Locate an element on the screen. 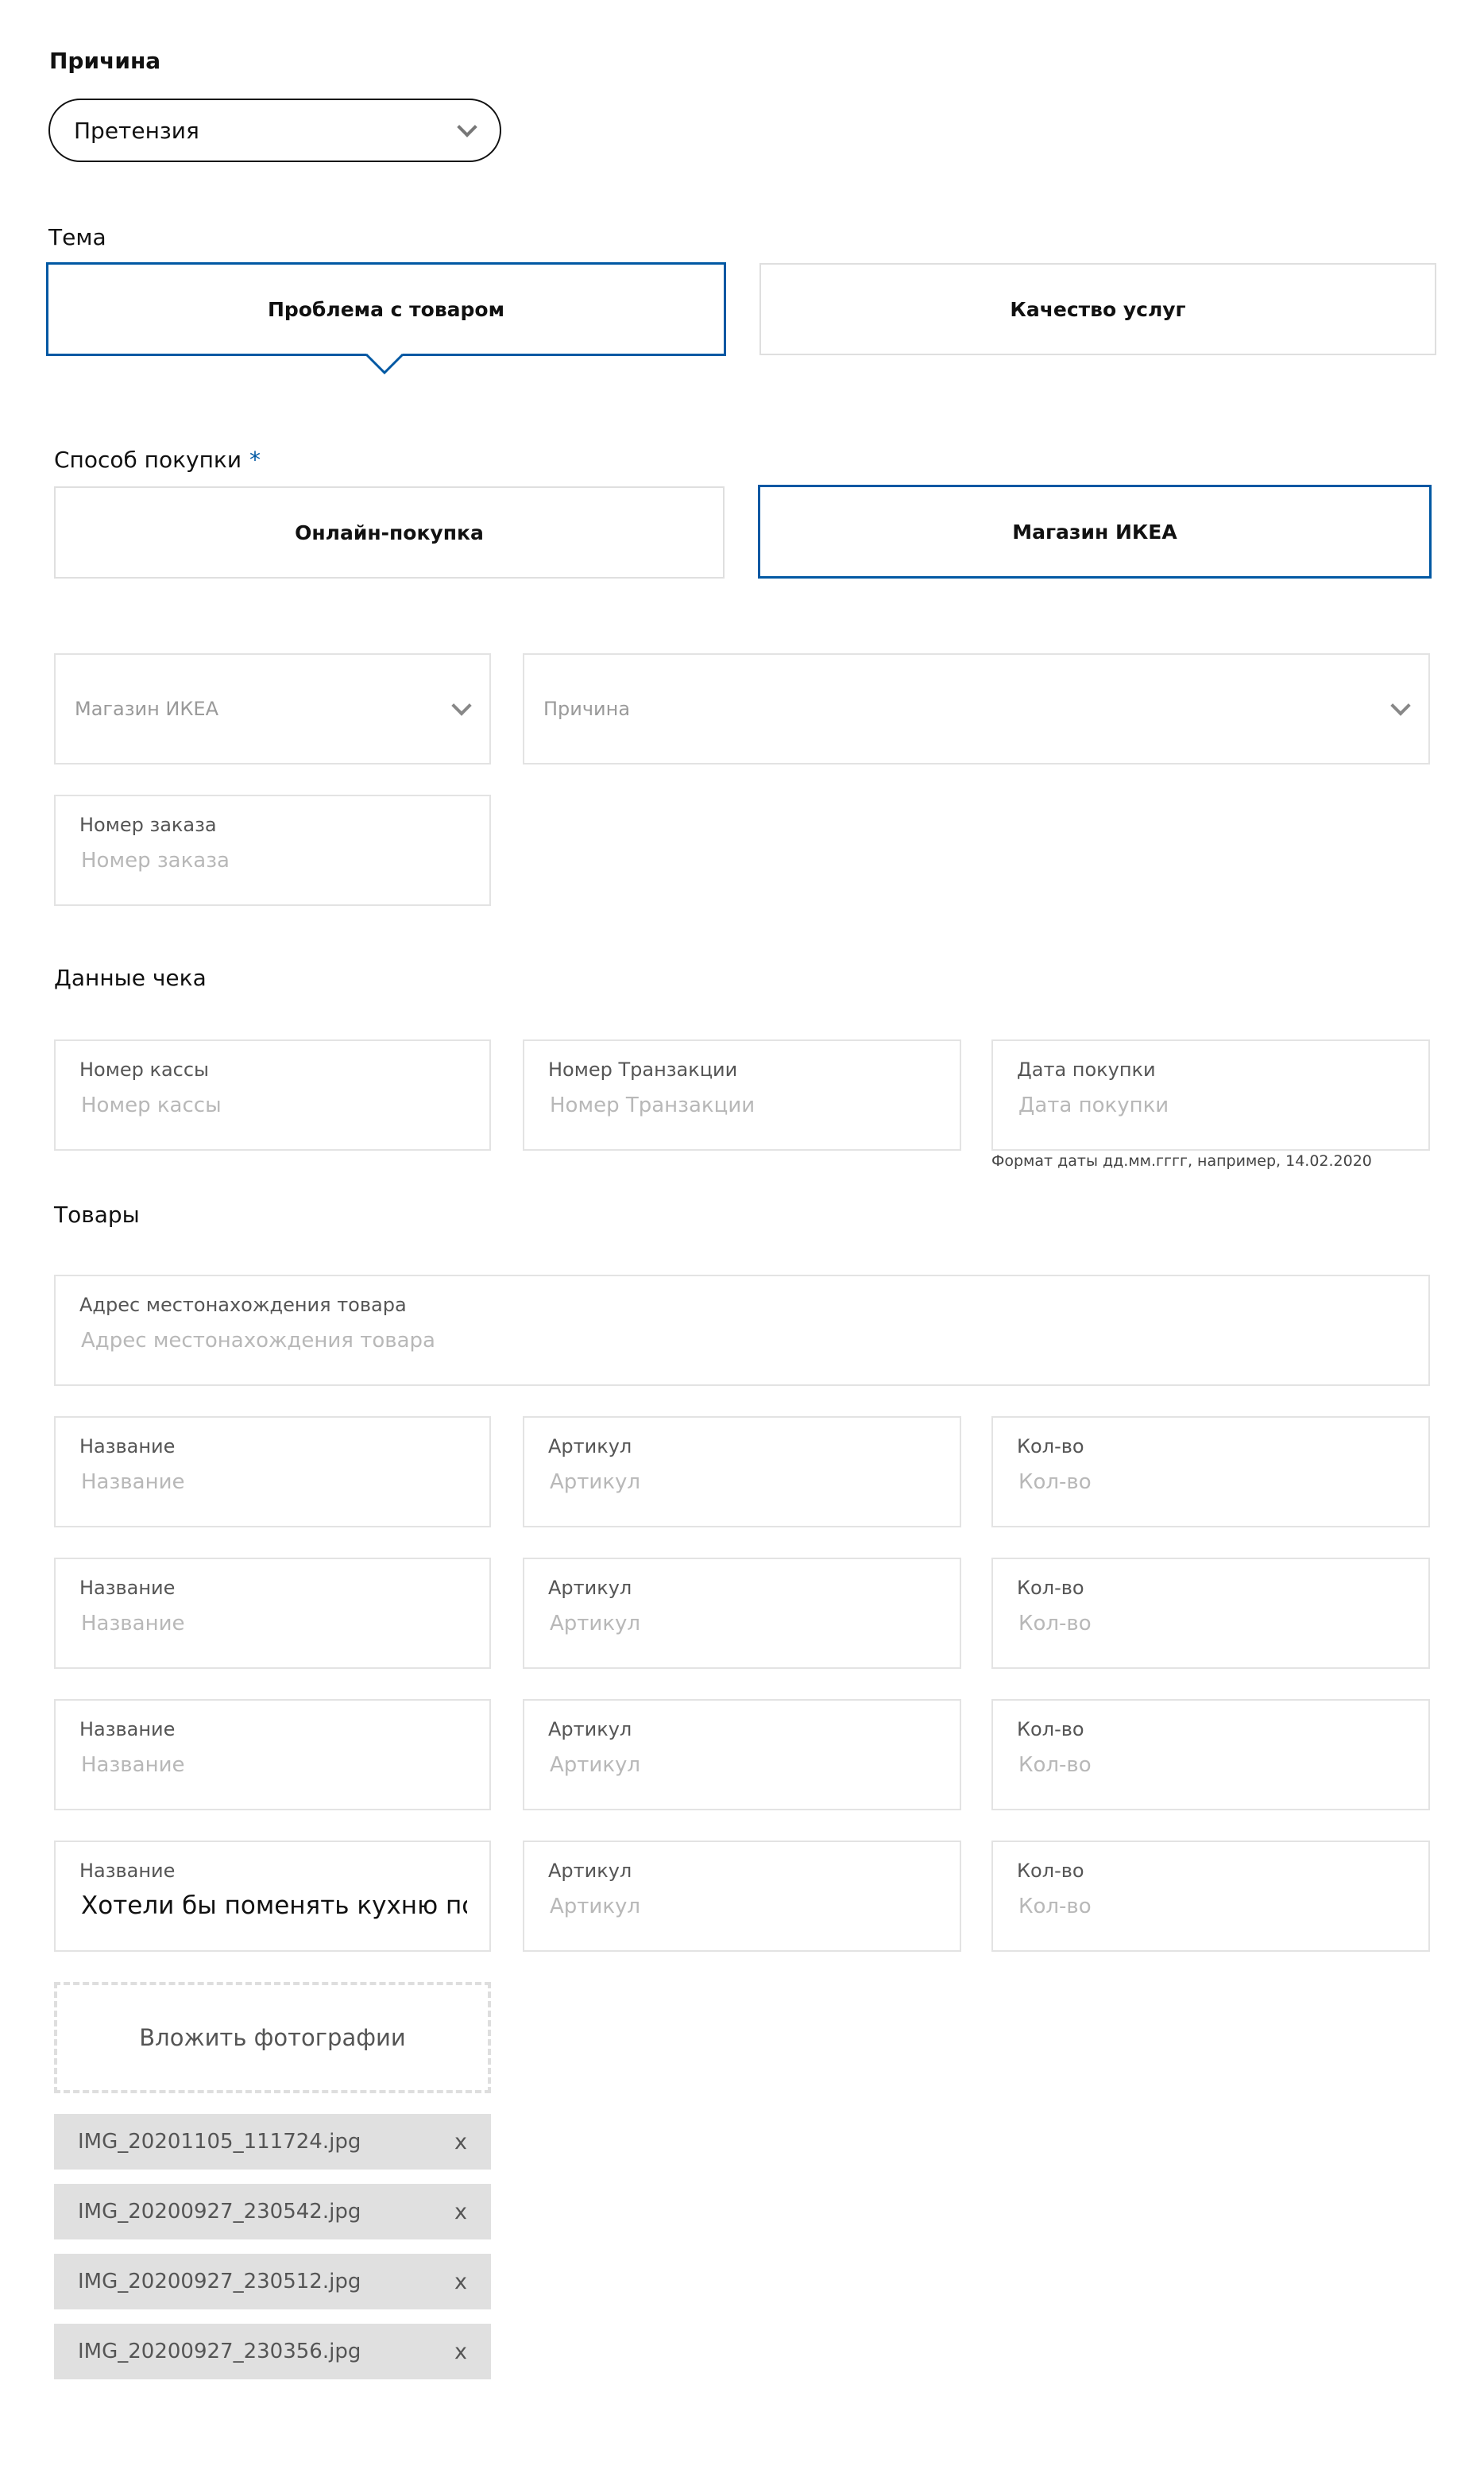 The width and height of the screenshot is (1484, 2489). purchase-method-label-text: Способ покупки is located at coordinates (148, 460).